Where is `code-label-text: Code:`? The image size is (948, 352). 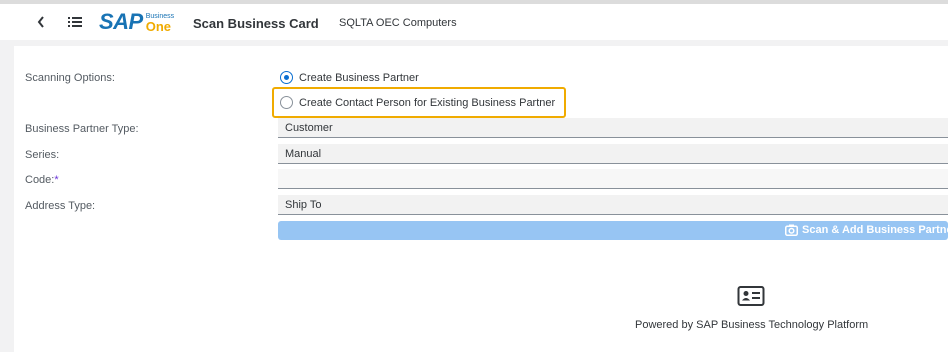
code-label-text: Code: is located at coordinates (40, 180).